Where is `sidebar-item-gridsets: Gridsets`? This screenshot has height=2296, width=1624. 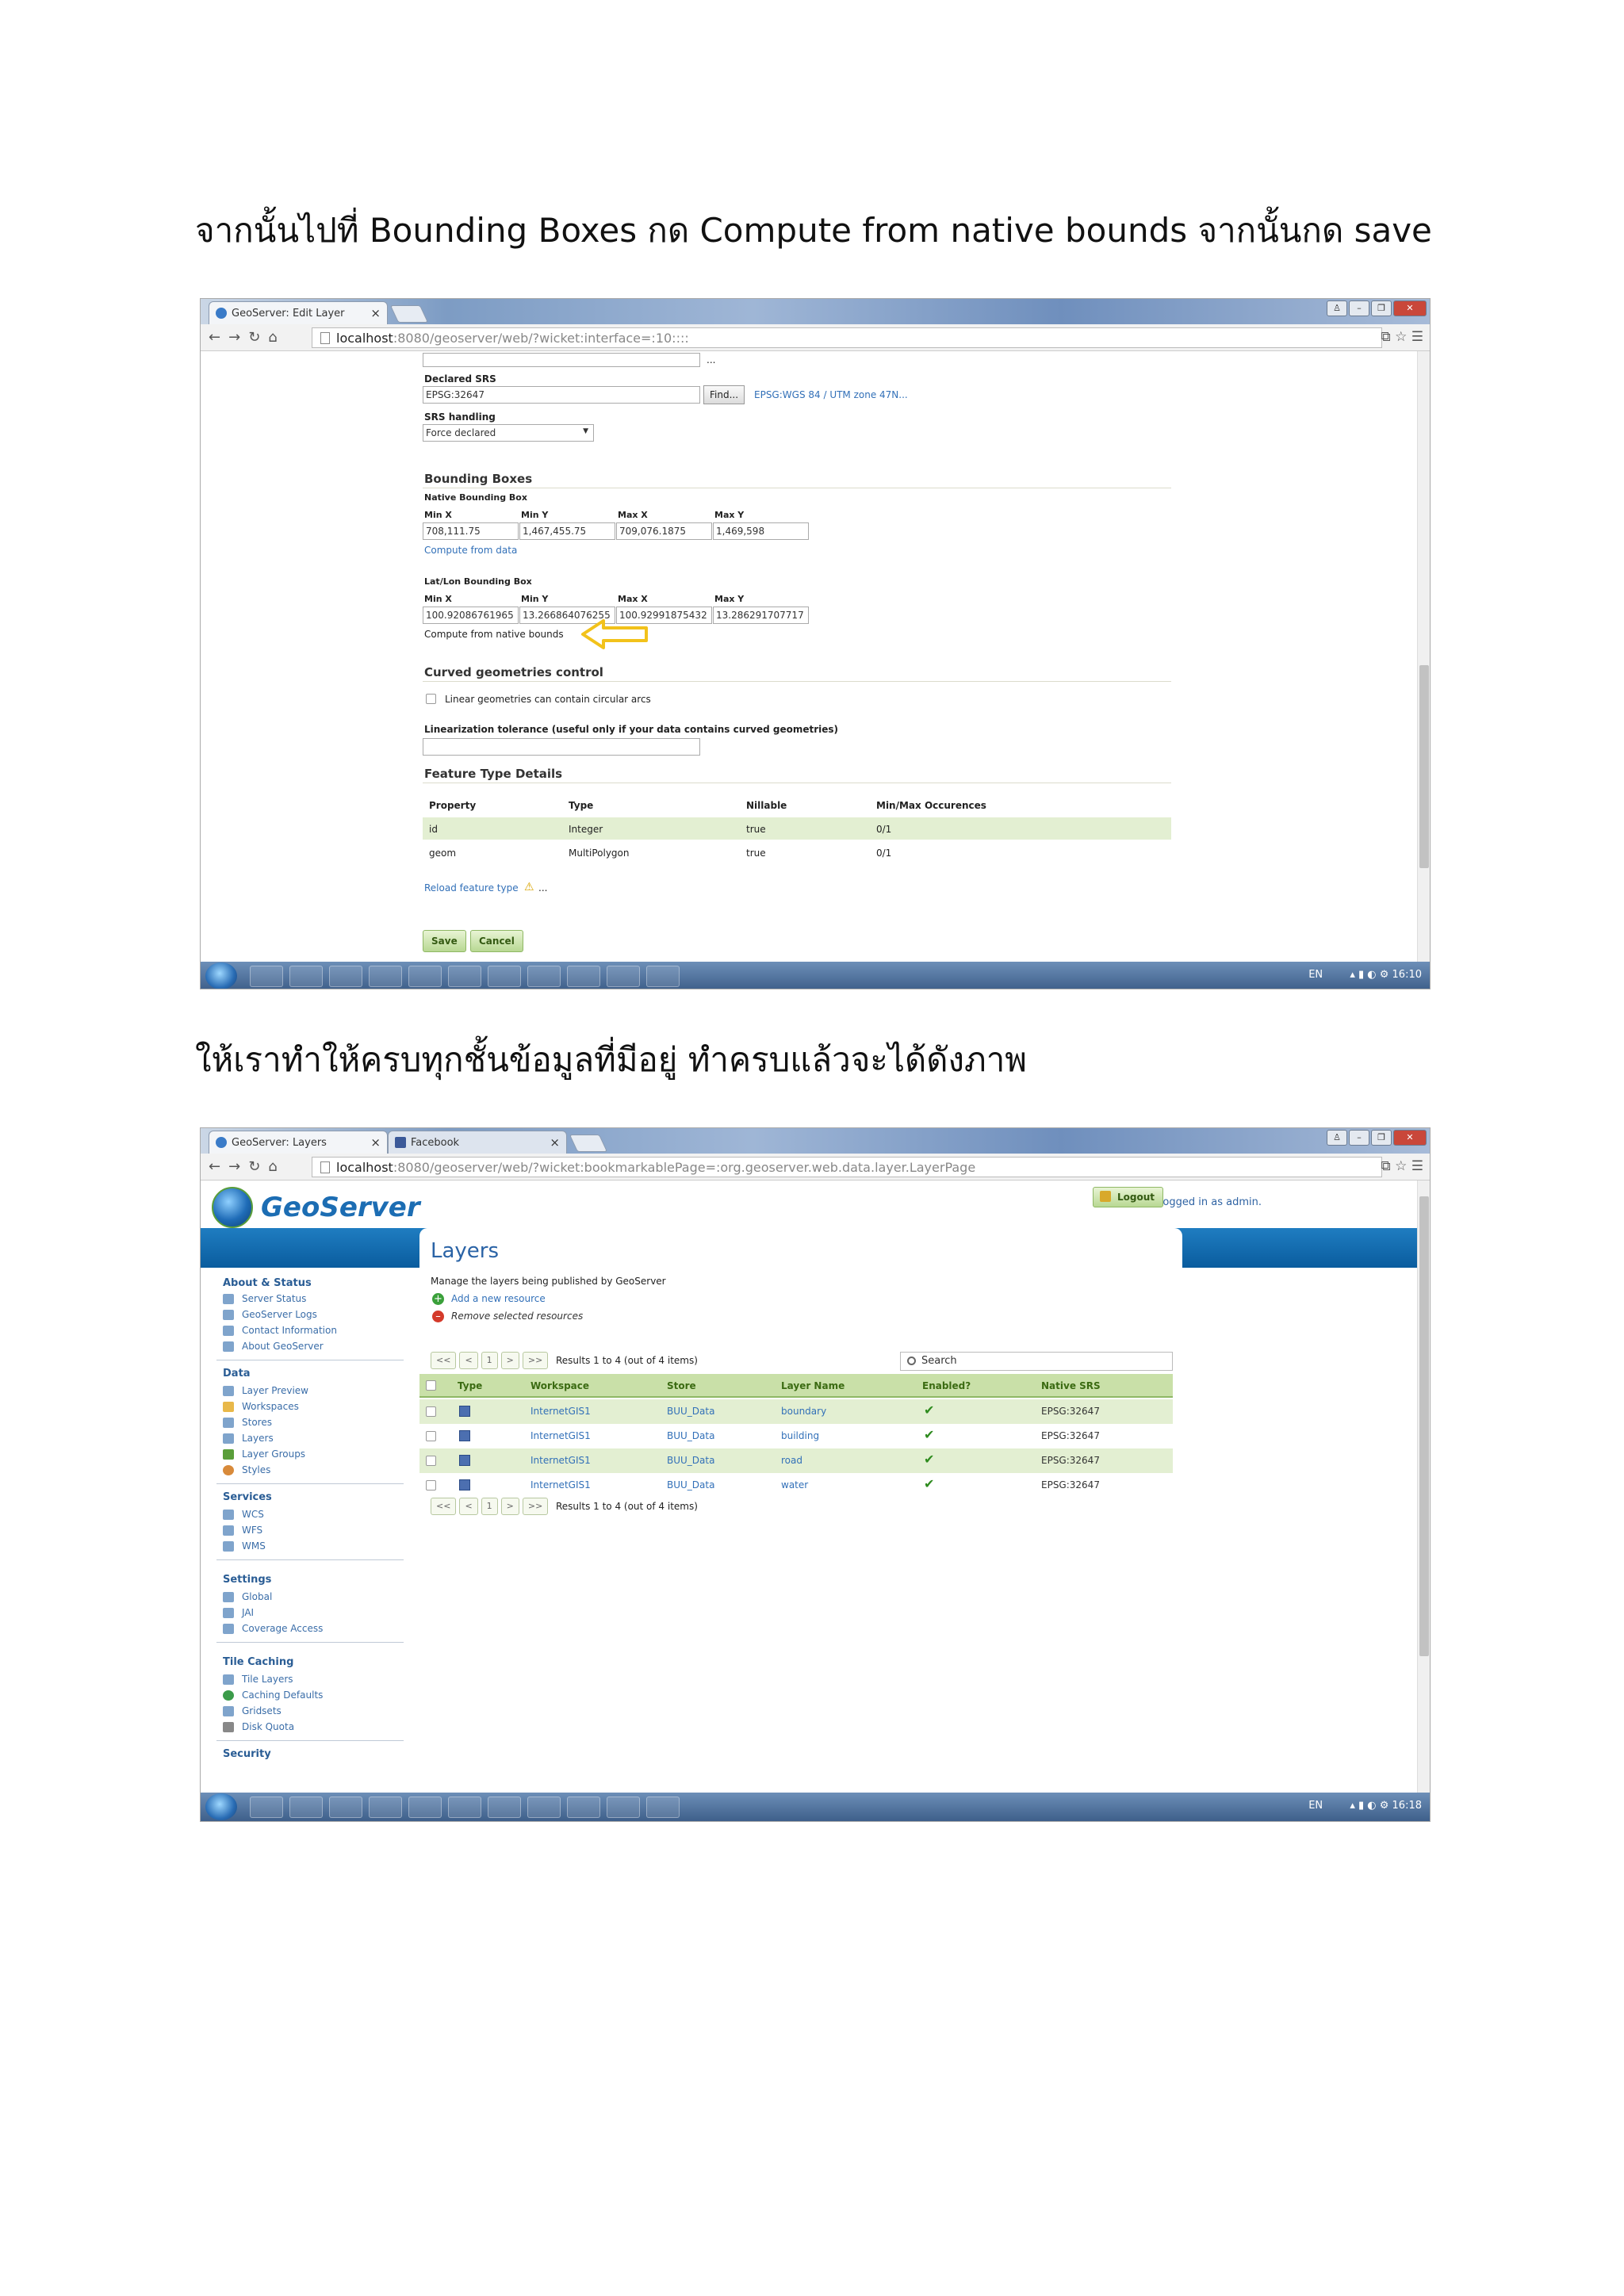 sidebar-item-gridsets: Gridsets is located at coordinates (253, 1711).